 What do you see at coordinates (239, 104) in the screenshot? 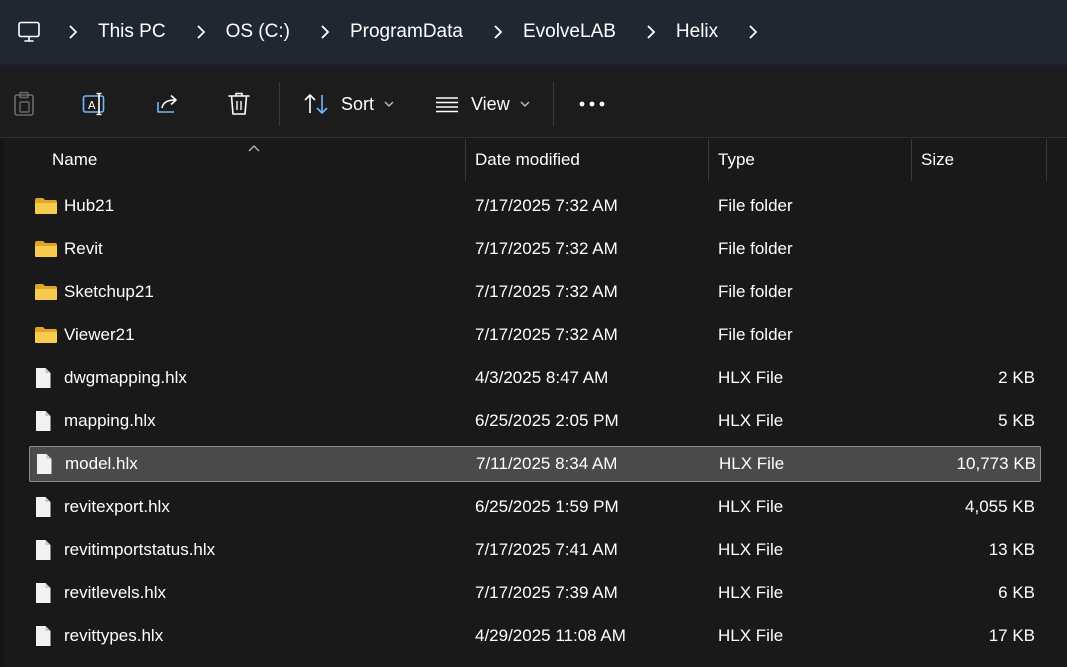
I see `delete-button` at bounding box center [239, 104].